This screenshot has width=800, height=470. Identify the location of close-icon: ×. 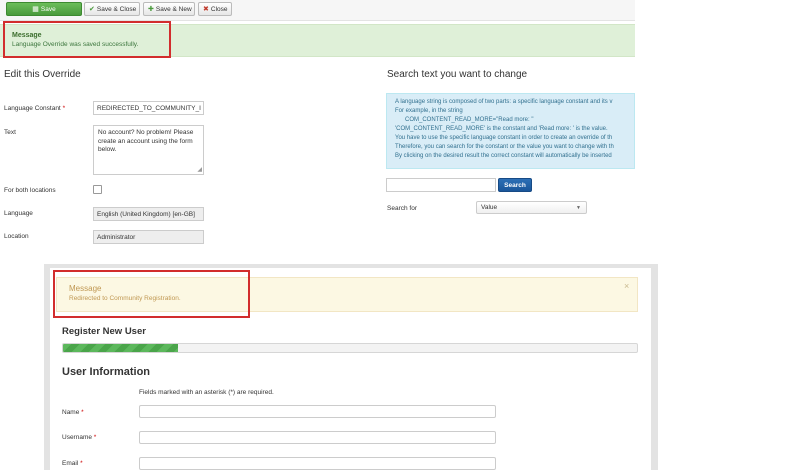
(626, 286).